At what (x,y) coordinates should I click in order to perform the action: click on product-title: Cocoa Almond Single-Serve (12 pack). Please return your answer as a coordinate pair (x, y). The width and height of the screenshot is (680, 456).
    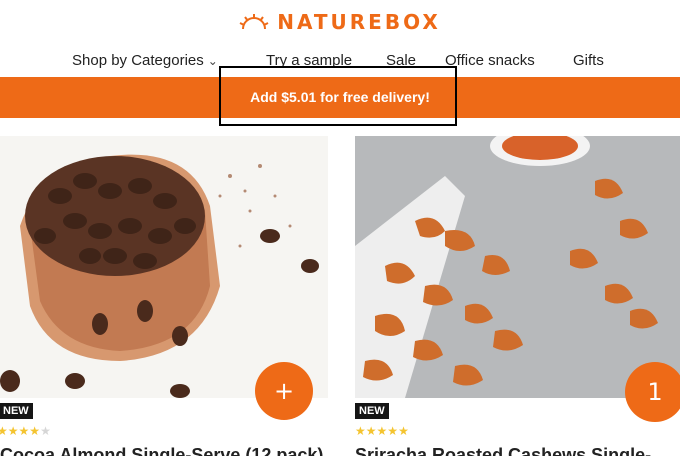
    Looking at the image, I should click on (164, 451).